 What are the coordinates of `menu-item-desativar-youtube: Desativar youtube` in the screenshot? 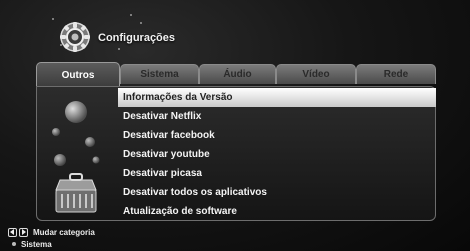 It's located at (277, 154).